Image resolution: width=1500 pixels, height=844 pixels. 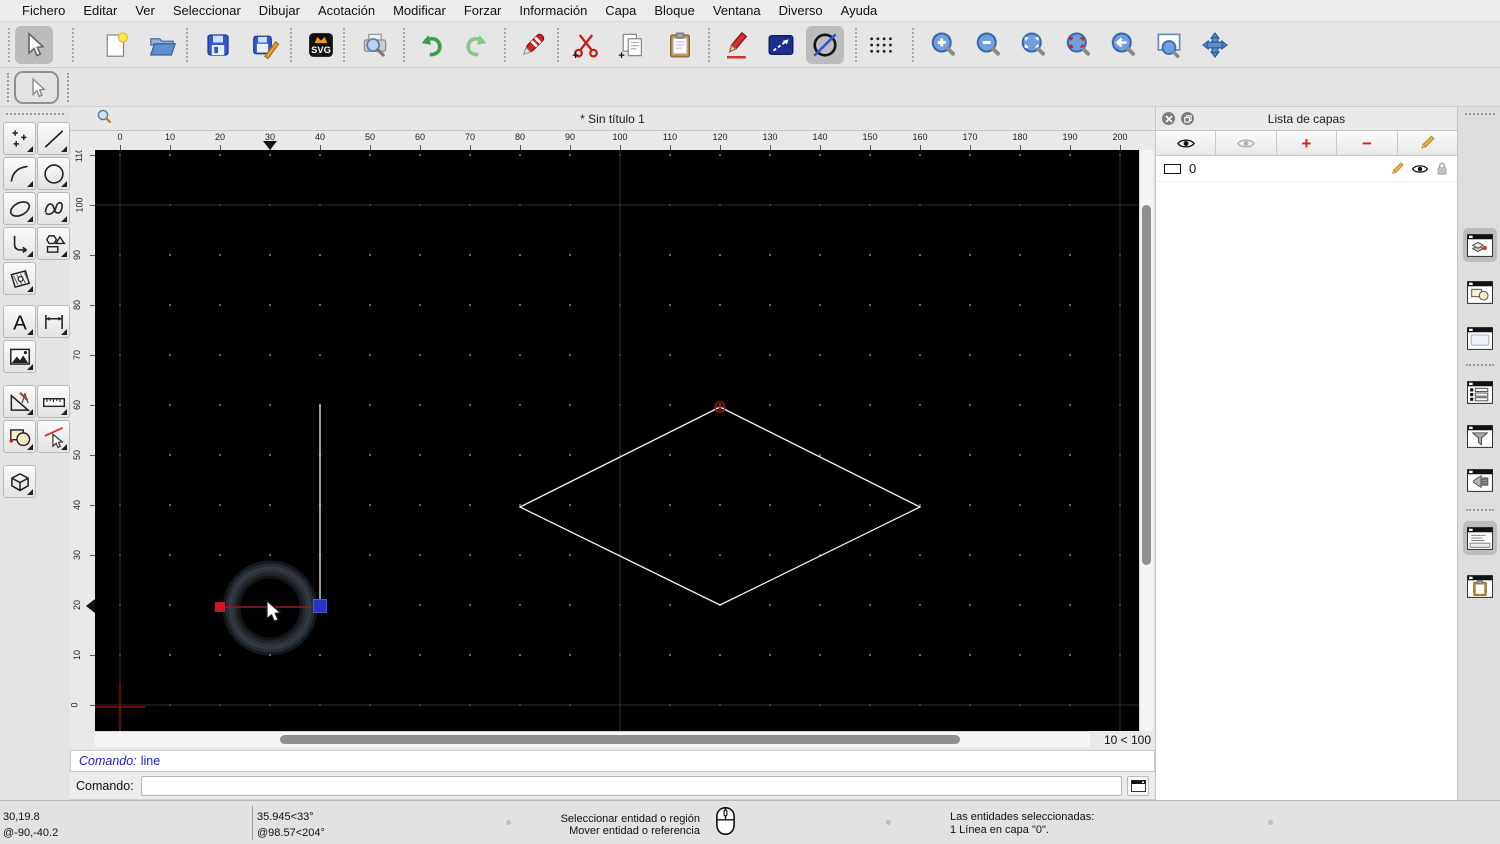 I want to click on zoom-out-button, so click(x=988, y=45).